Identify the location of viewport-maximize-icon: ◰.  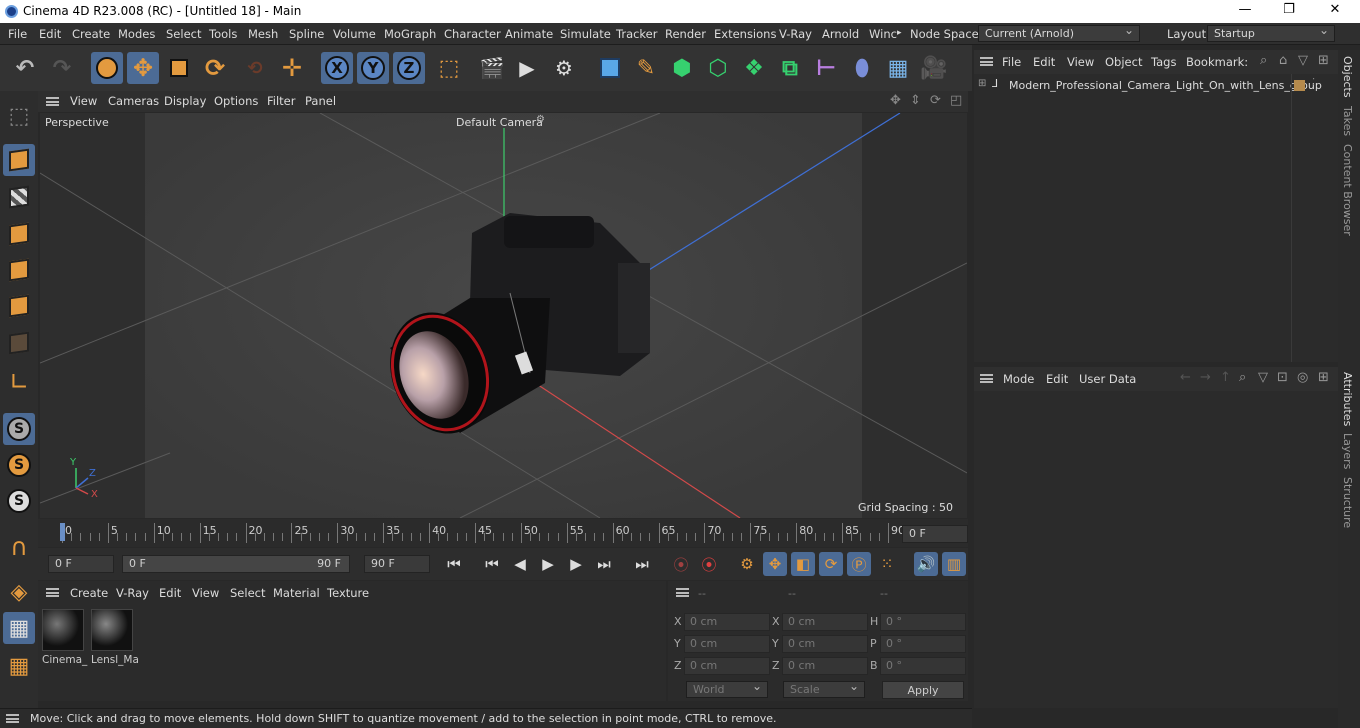
(956, 100).